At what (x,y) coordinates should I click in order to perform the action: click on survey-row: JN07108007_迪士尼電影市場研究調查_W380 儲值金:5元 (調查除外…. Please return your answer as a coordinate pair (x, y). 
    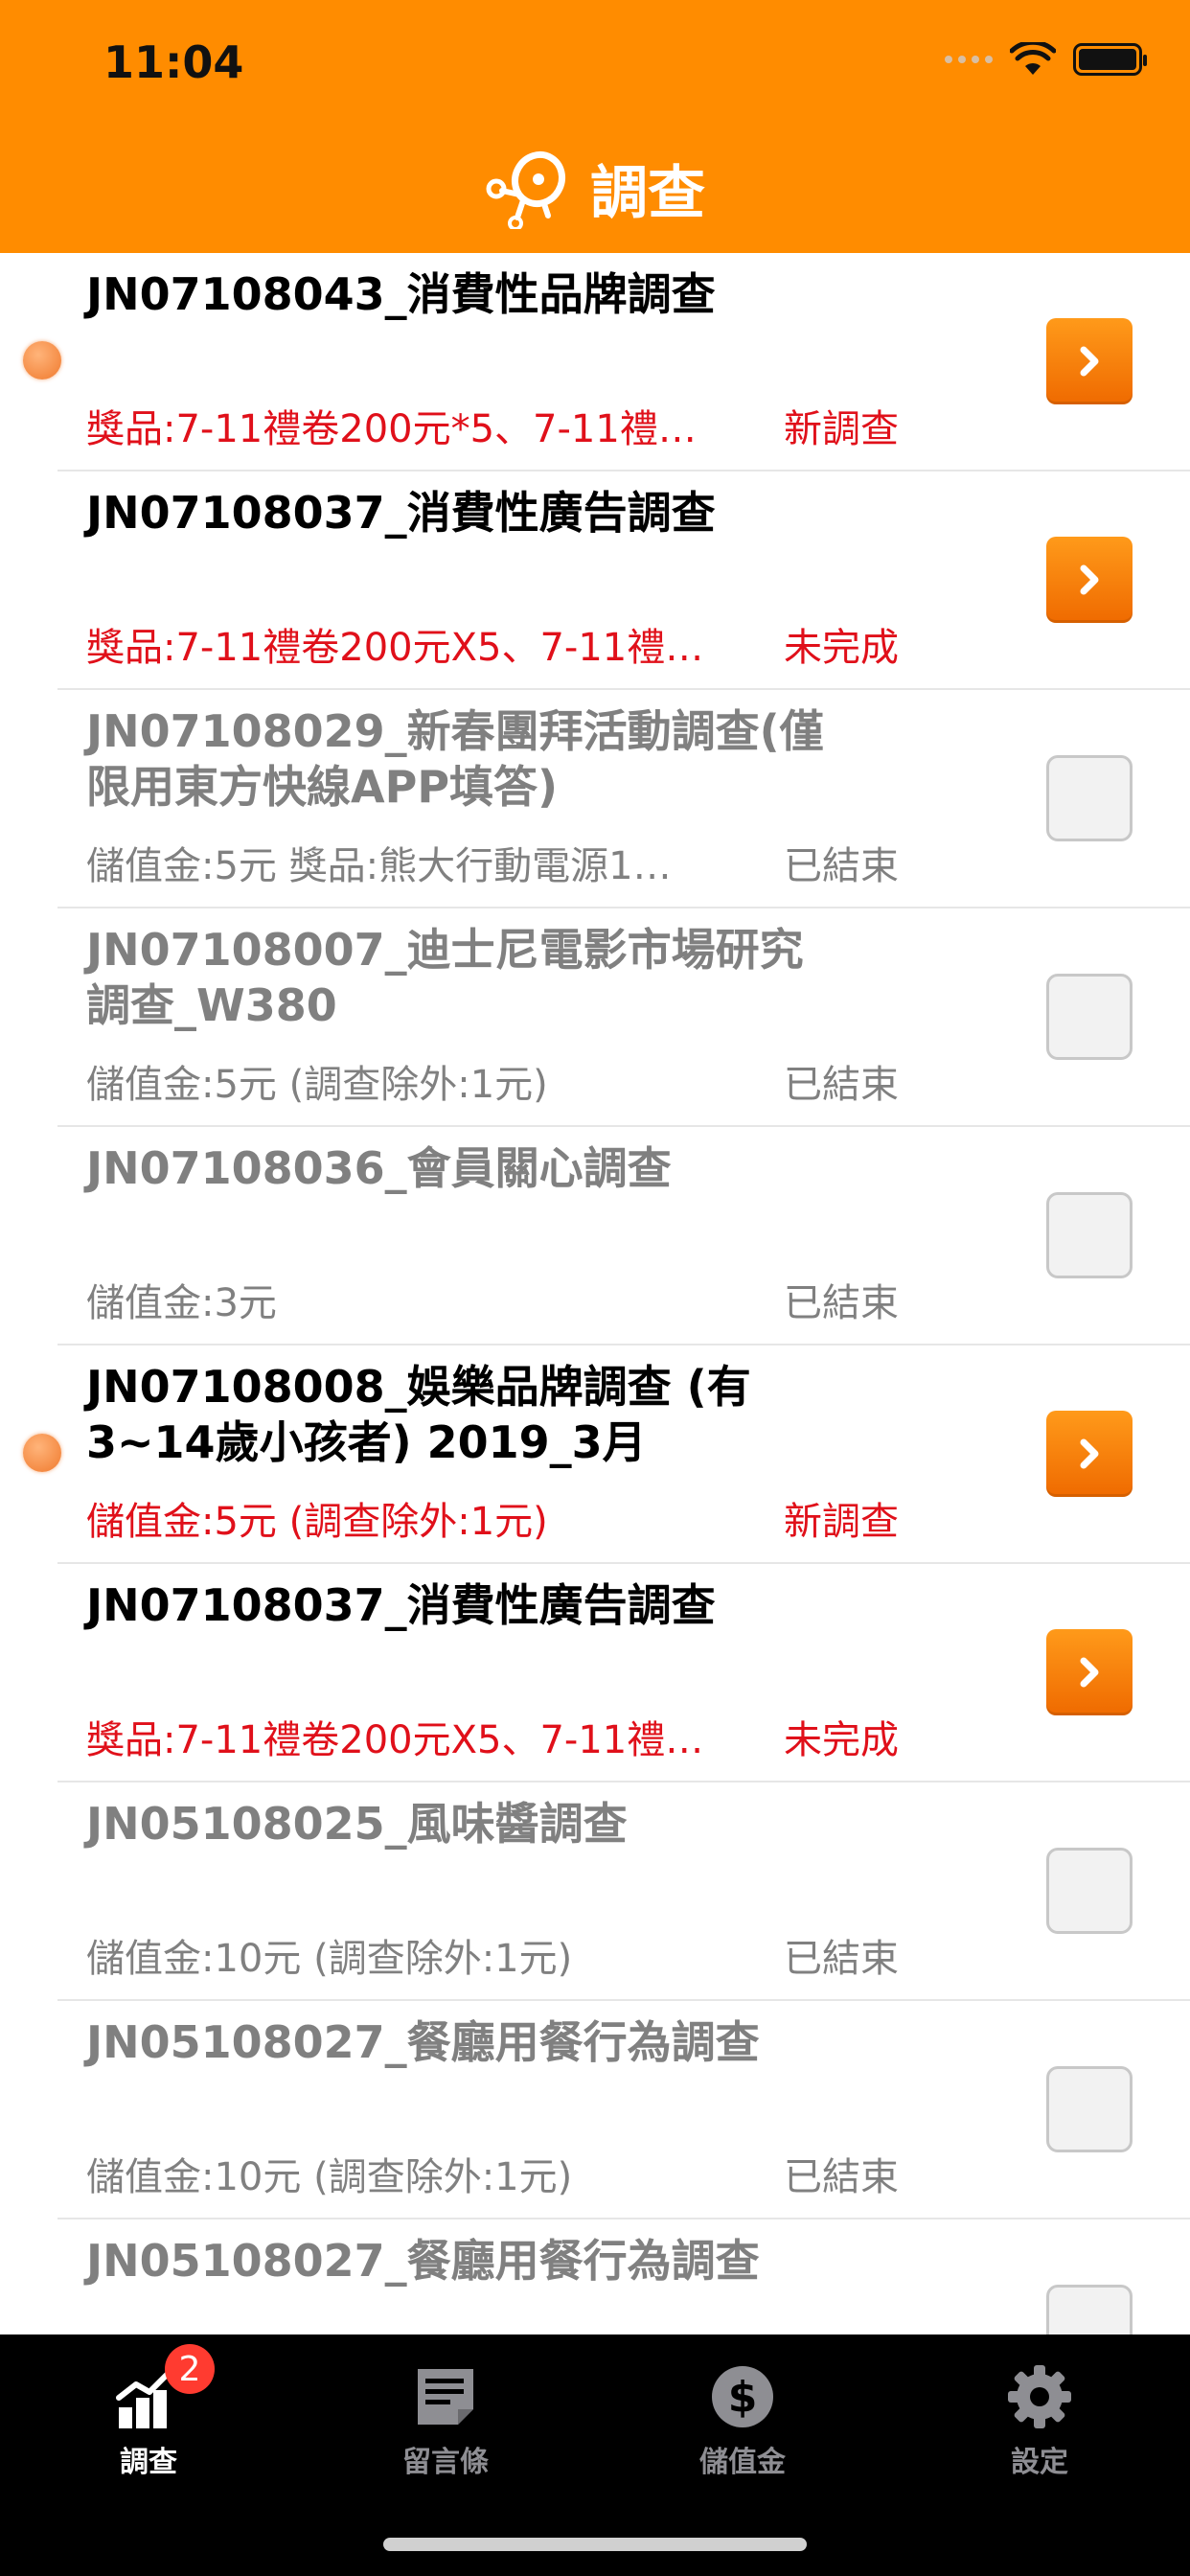
    Looking at the image, I should click on (595, 1017).